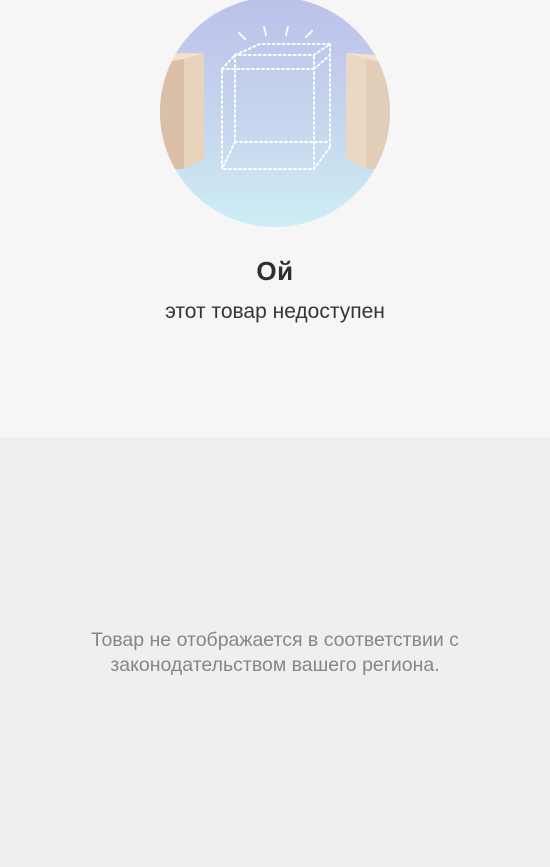 The height and width of the screenshot is (867, 550). Describe the element at coordinates (275, 311) in the screenshot. I see `unavailable-message: этот товар недоступен` at that location.